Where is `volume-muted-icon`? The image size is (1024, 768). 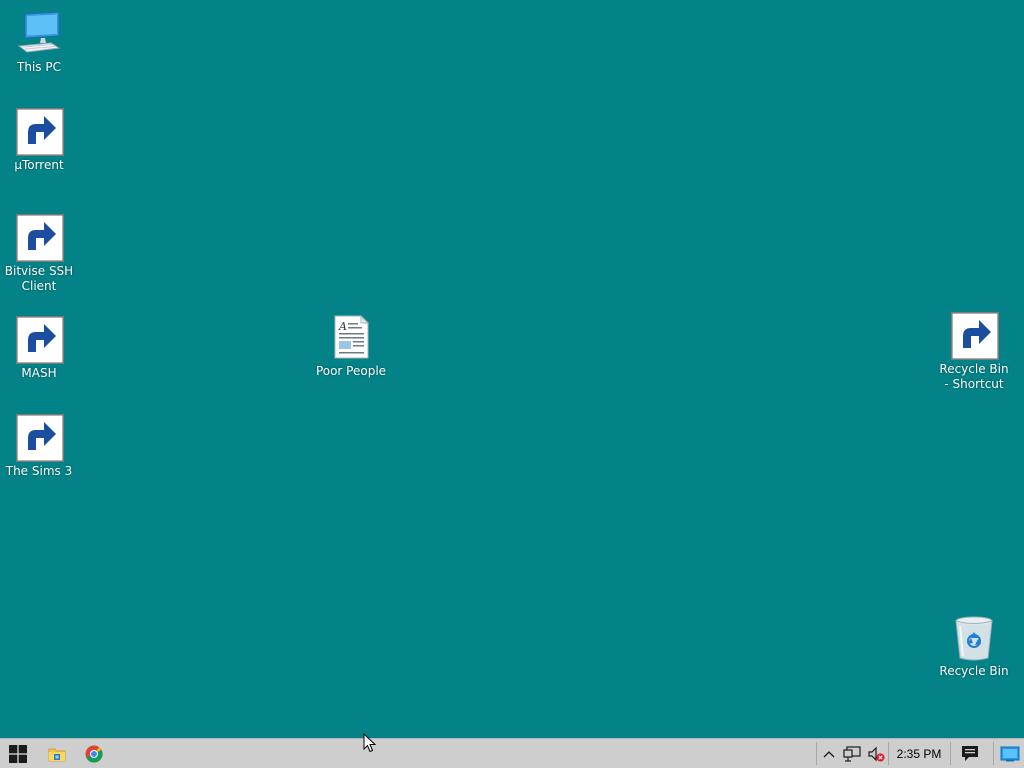
volume-muted-icon is located at coordinates (876, 753).